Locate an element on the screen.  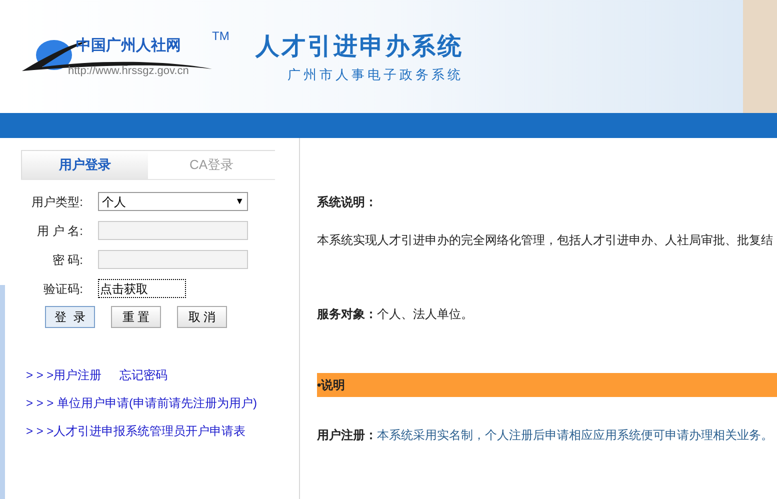
user-type-select: 个人 ▼ is located at coordinates (173, 201).